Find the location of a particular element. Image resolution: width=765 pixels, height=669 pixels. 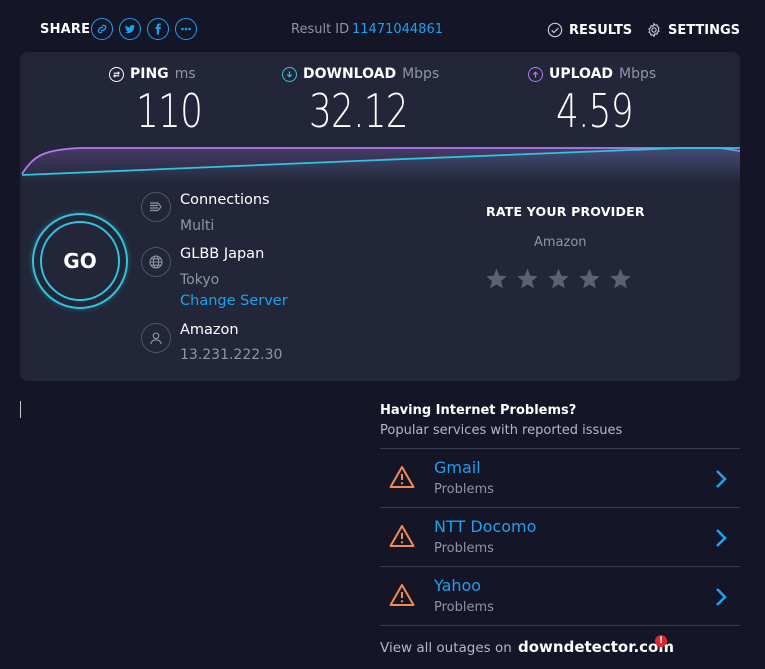

problems-subtitle: Popular services with reported issues is located at coordinates (501, 430).